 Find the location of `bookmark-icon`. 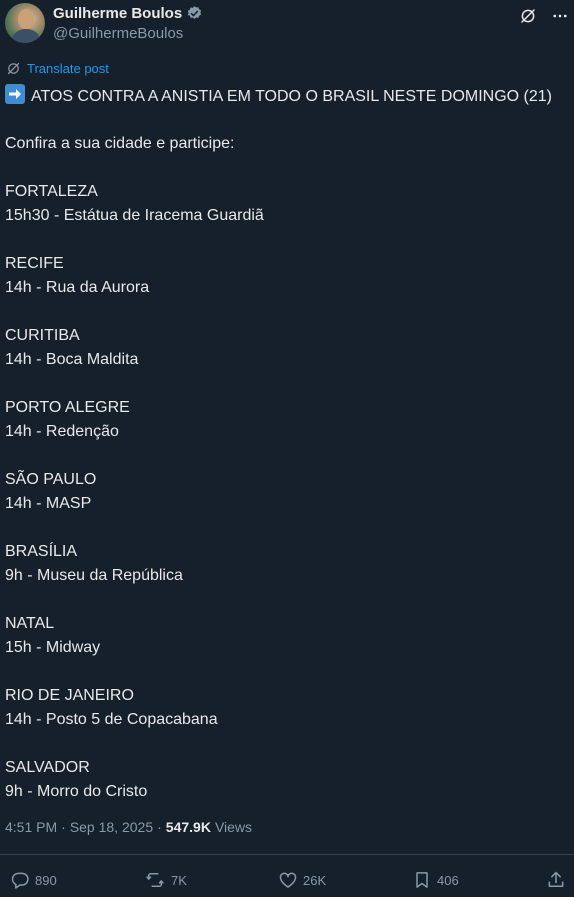

bookmark-icon is located at coordinates (422, 880).